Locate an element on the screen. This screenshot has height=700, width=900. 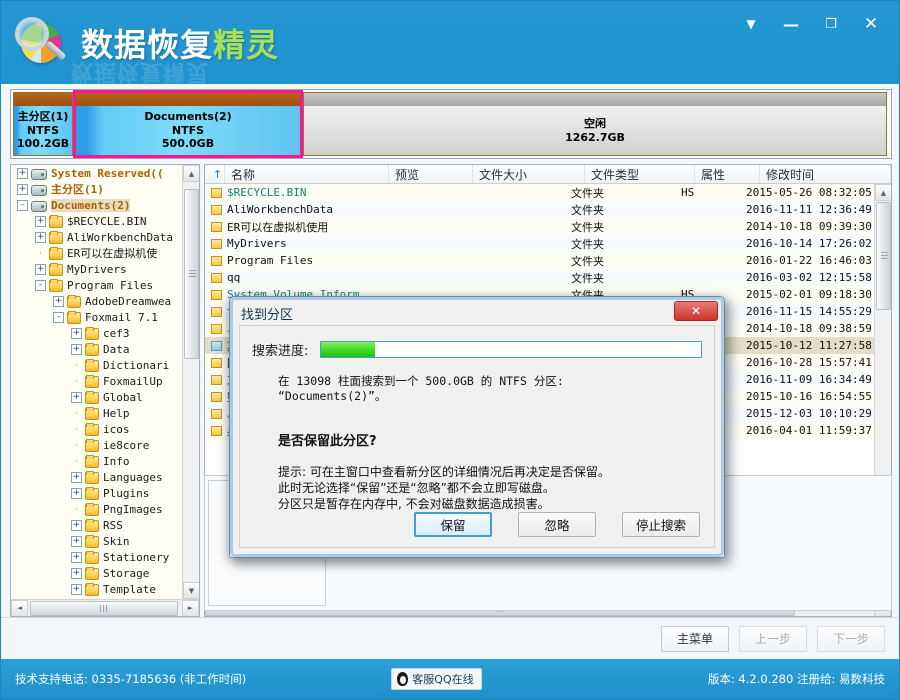
tree-node: + cef3 is located at coordinates (96, 333).